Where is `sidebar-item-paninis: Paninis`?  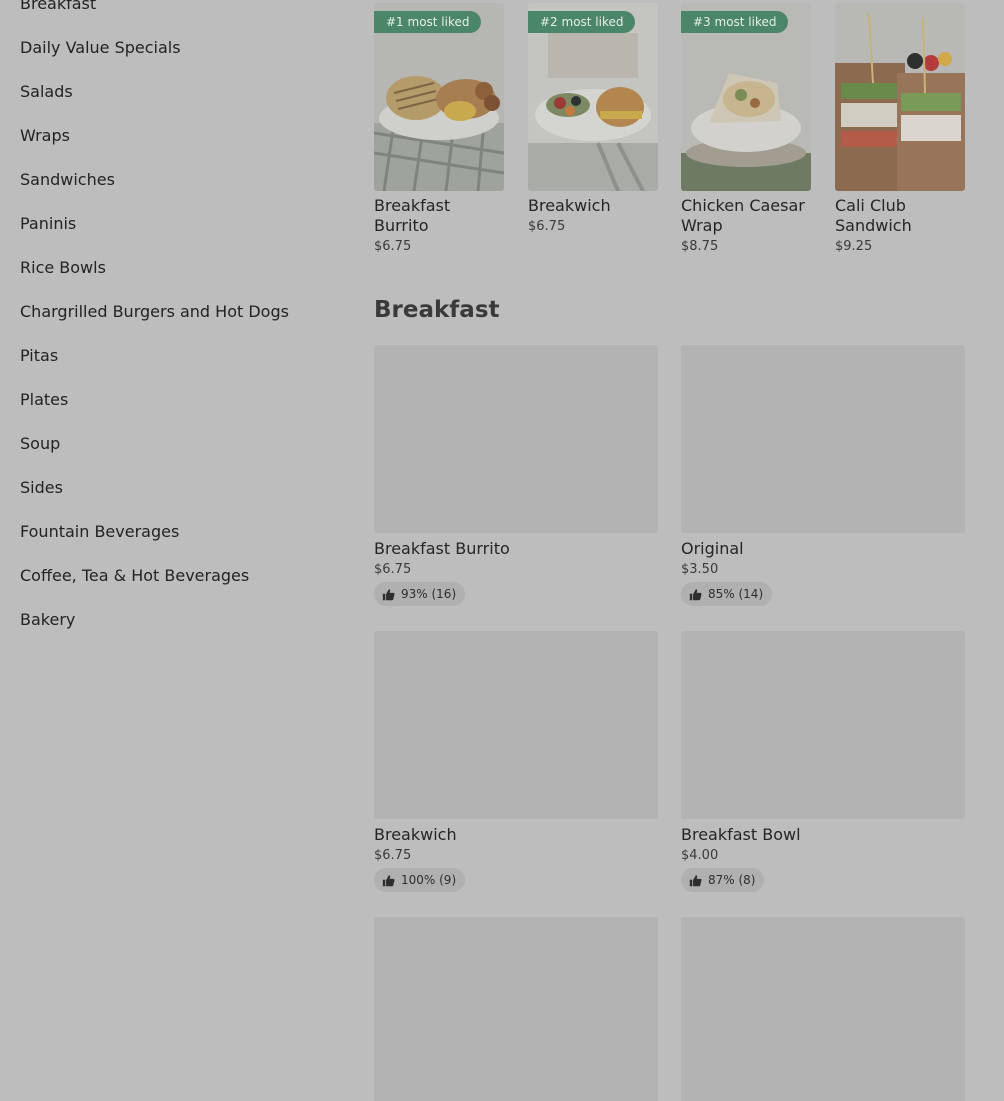
sidebar-item-paninis: Paninis is located at coordinates (180, 223).